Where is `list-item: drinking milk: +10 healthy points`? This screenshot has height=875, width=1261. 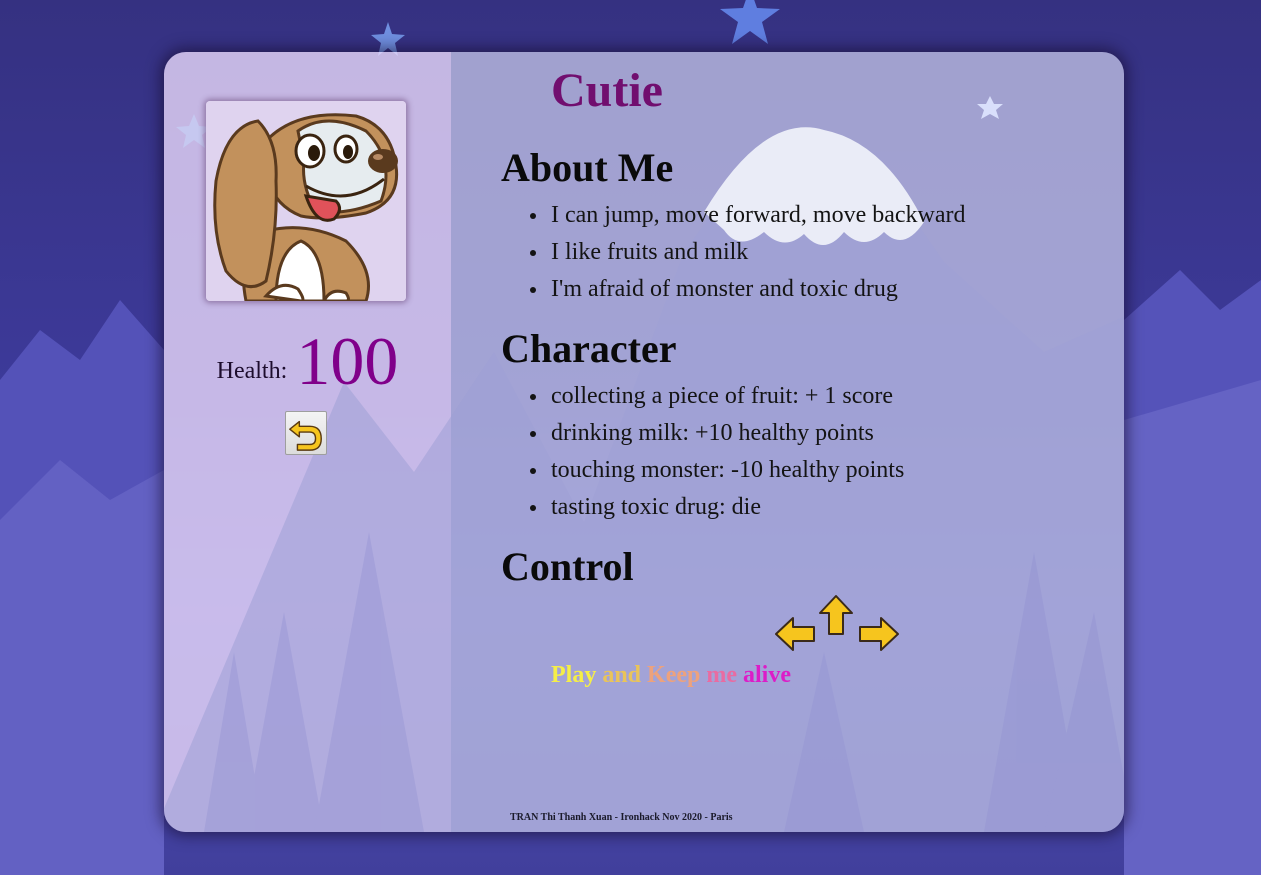
list-item: drinking milk: +10 healthy points is located at coordinates (716, 433).